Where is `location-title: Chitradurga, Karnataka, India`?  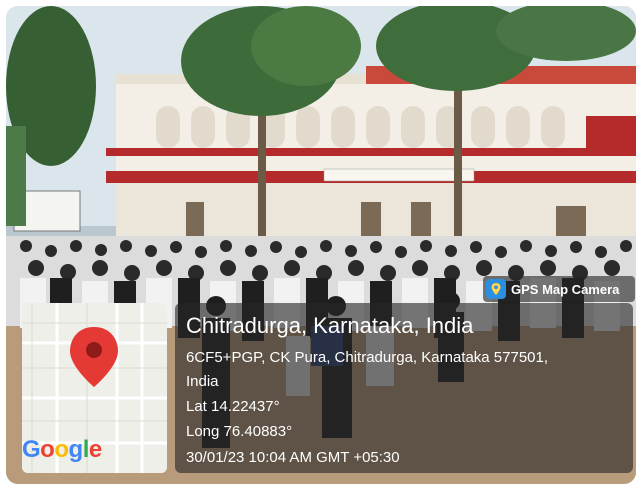 location-title: Chitradurga, Karnataka, India is located at coordinates (330, 325).